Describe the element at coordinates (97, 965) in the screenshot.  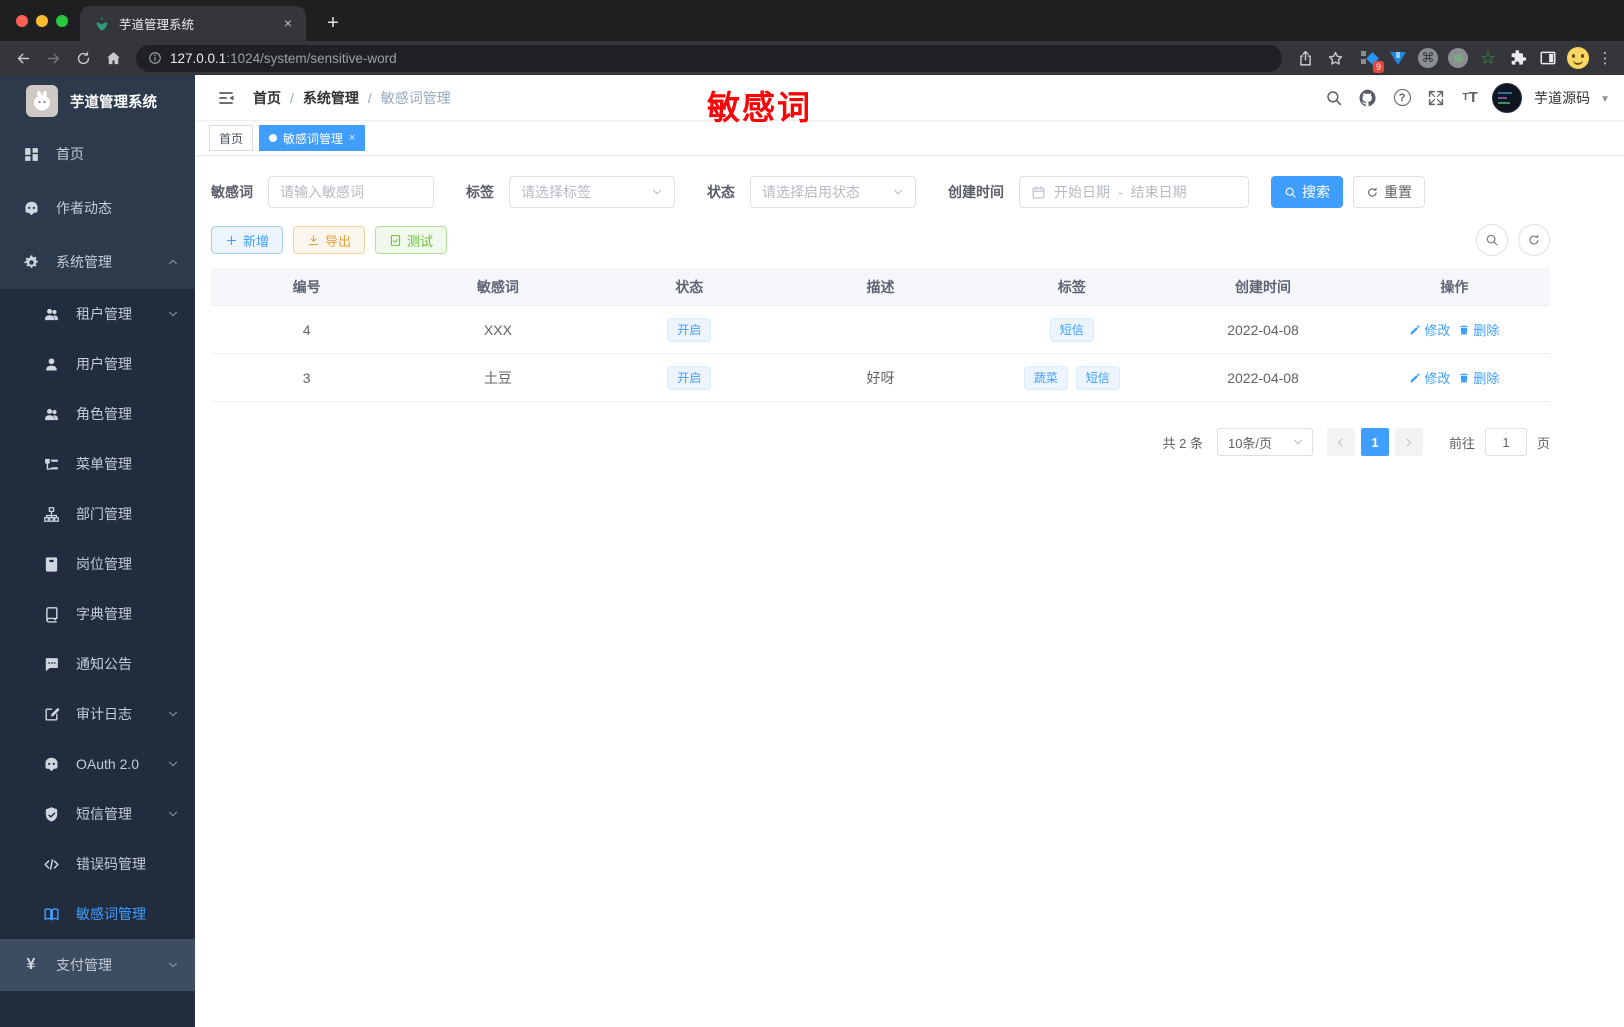
I see `sidebar-item-payment: ¥ 支付管理` at that location.